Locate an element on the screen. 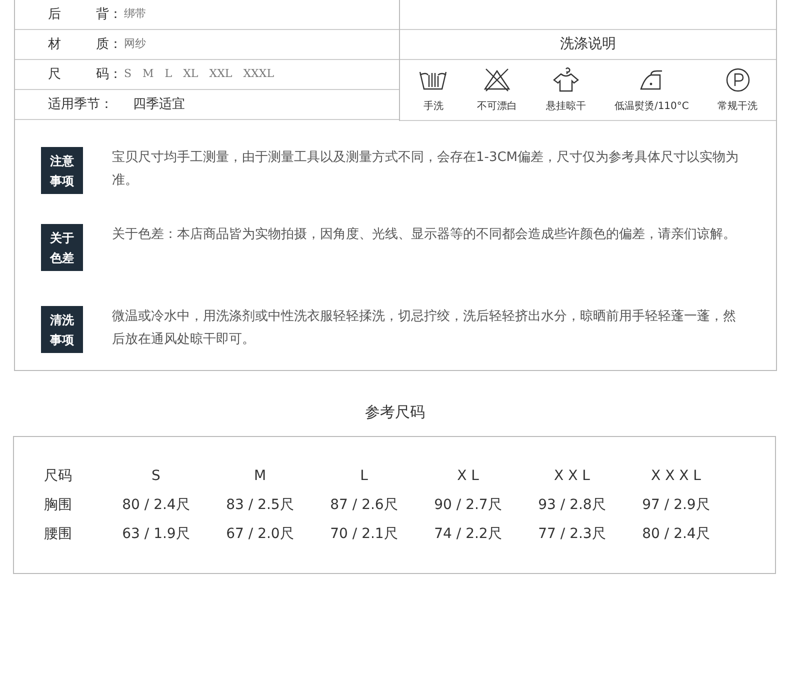 This screenshot has height=674, width=790. section-title: 洗涤说明 is located at coordinates (588, 45).